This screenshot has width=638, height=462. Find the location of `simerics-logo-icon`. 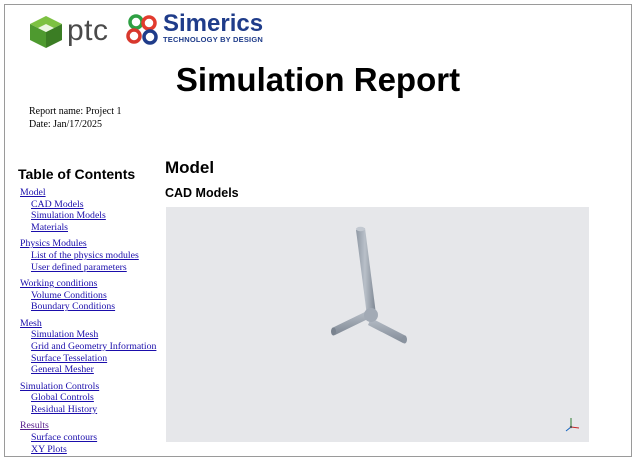

simerics-logo-icon is located at coordinates (142, 29).